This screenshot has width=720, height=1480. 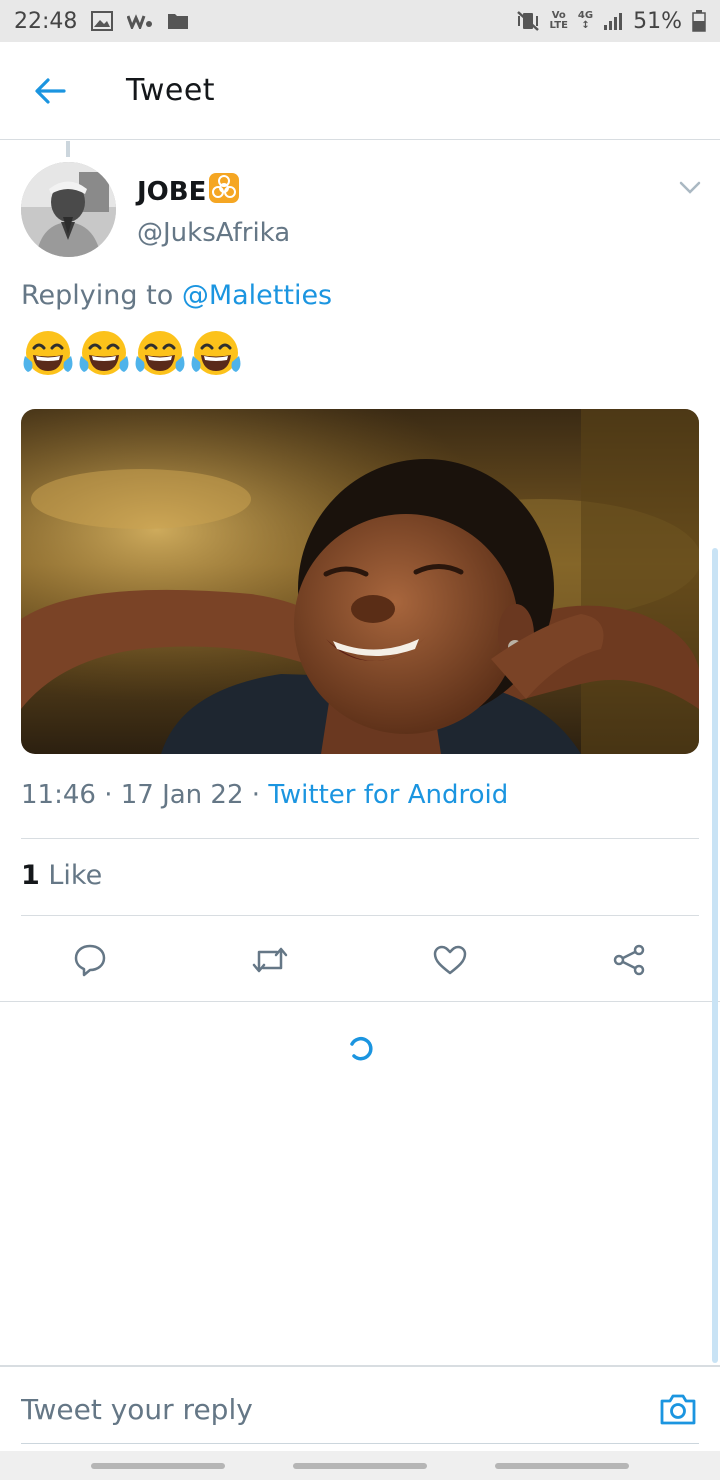 What do you see at coordinates (132, 354) in the screenshot?
I see `tweet-text` at bounding box center [132, 354].